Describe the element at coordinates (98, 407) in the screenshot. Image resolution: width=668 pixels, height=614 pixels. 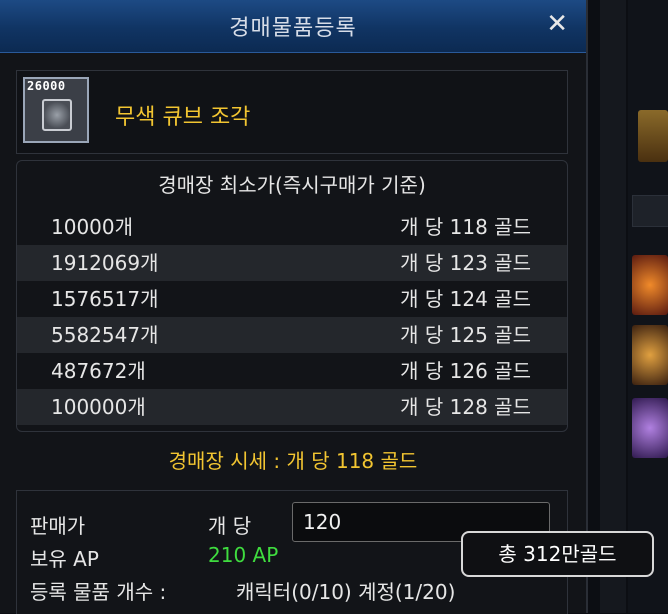
I see `row-quantity: 100000개` at that location.